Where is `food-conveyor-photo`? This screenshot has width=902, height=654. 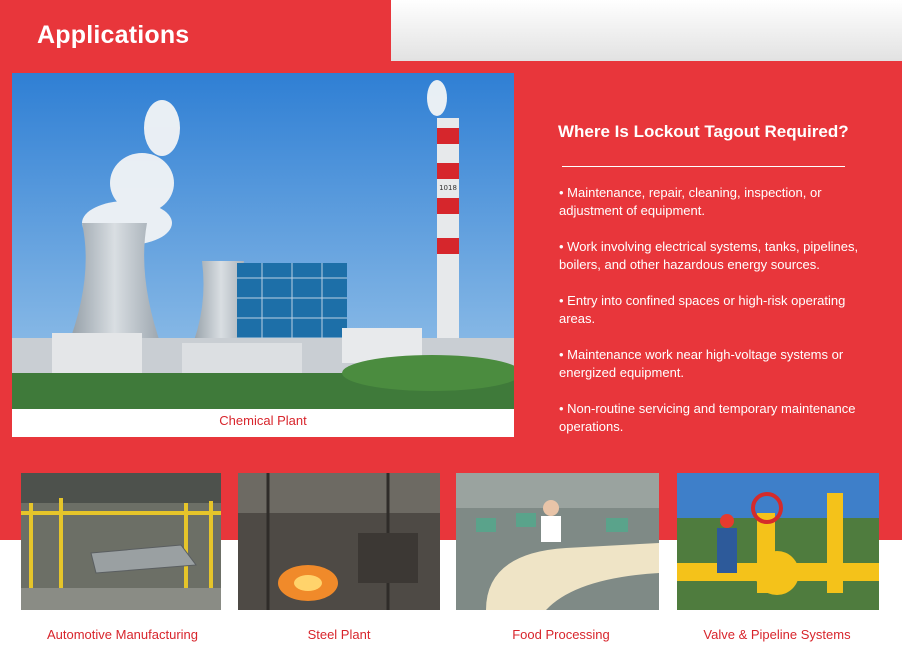 food-conveyor-photo is located at coordinates (557, 541).